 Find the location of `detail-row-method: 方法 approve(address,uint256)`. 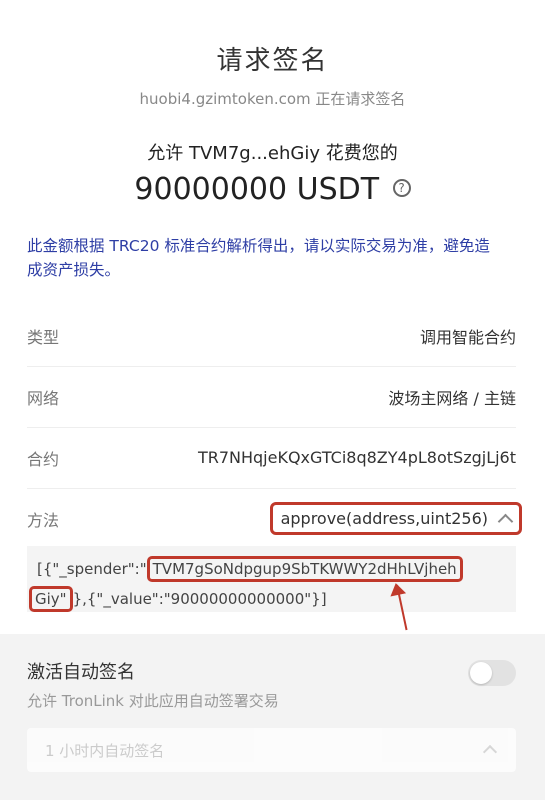

detail-row-method: 方法 approve(address,uint256) is located at coordinates (274, 518).